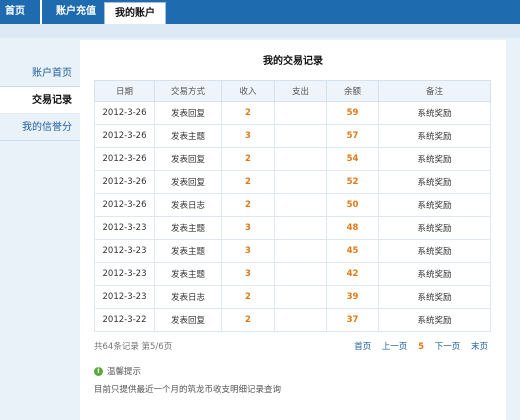 The image size is (520, 420). Describe the element at coordinates (352, 251) in the screenshot. I see `cell-balance: 45` at that location.